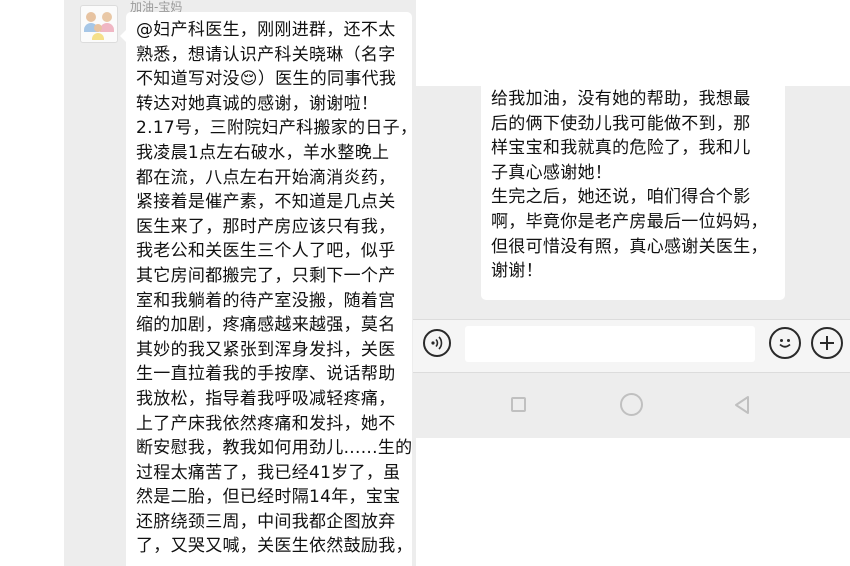 The width and height of the screenshot is (850, 566). I want to click on system-navigation-bar, so click(631, 405).